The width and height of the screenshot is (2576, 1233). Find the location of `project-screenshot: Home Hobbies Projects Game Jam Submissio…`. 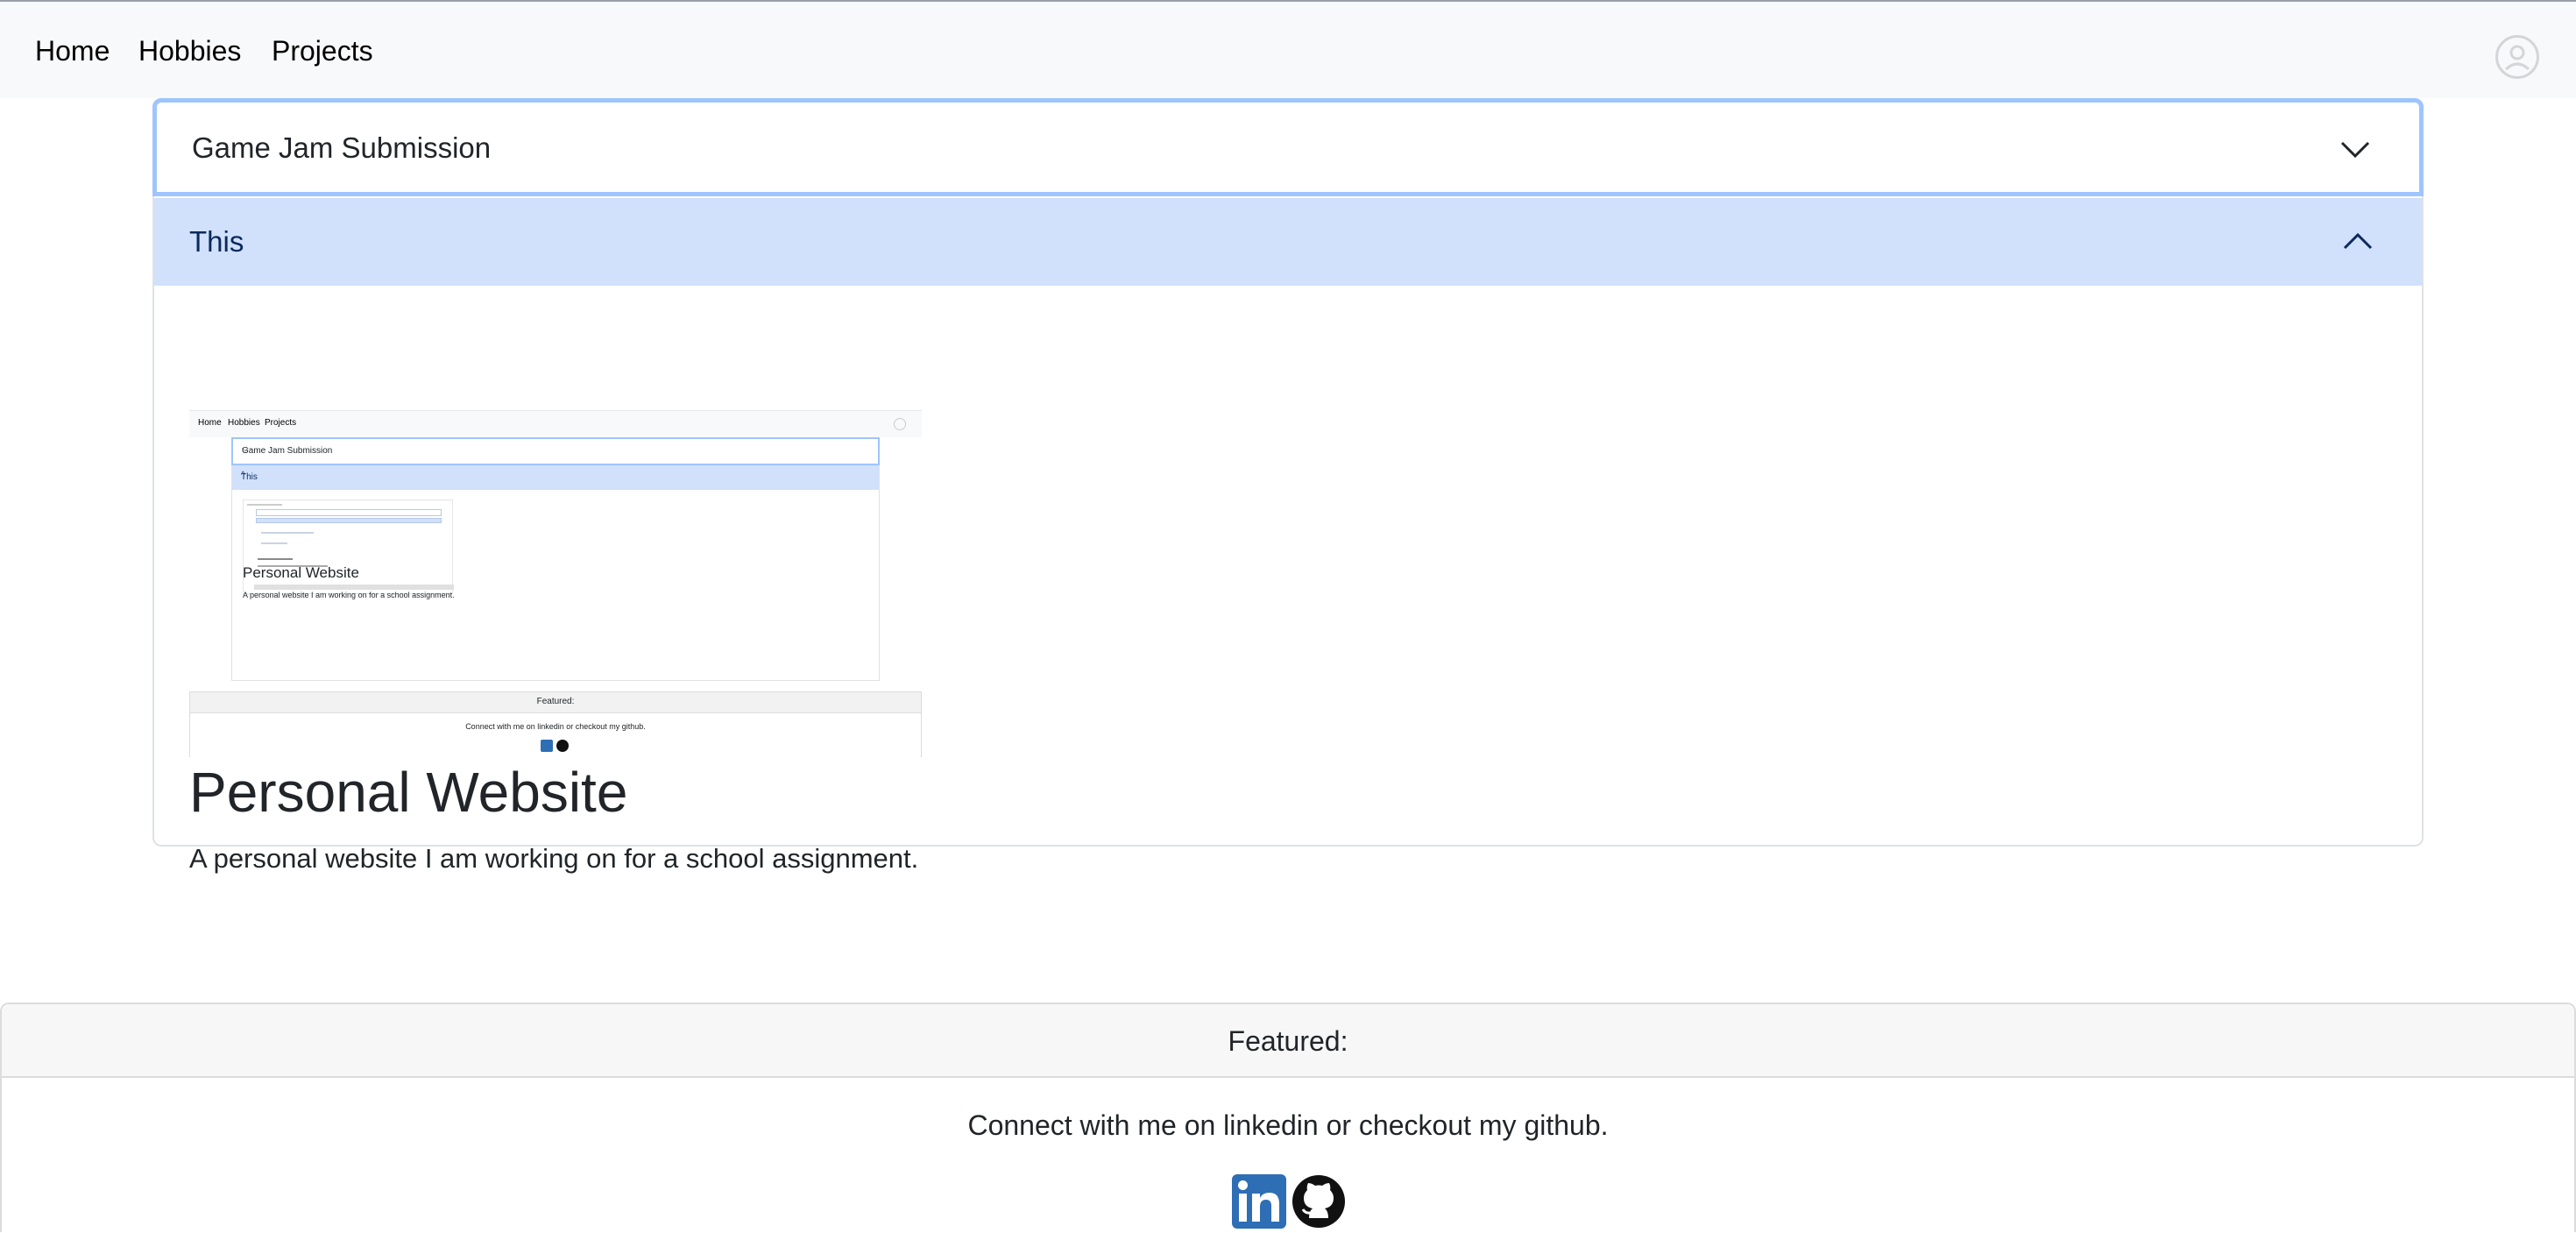

project-screenshot: Home Hobbies Projects Game Jam Submissio… is located at coordinates (555, 584).